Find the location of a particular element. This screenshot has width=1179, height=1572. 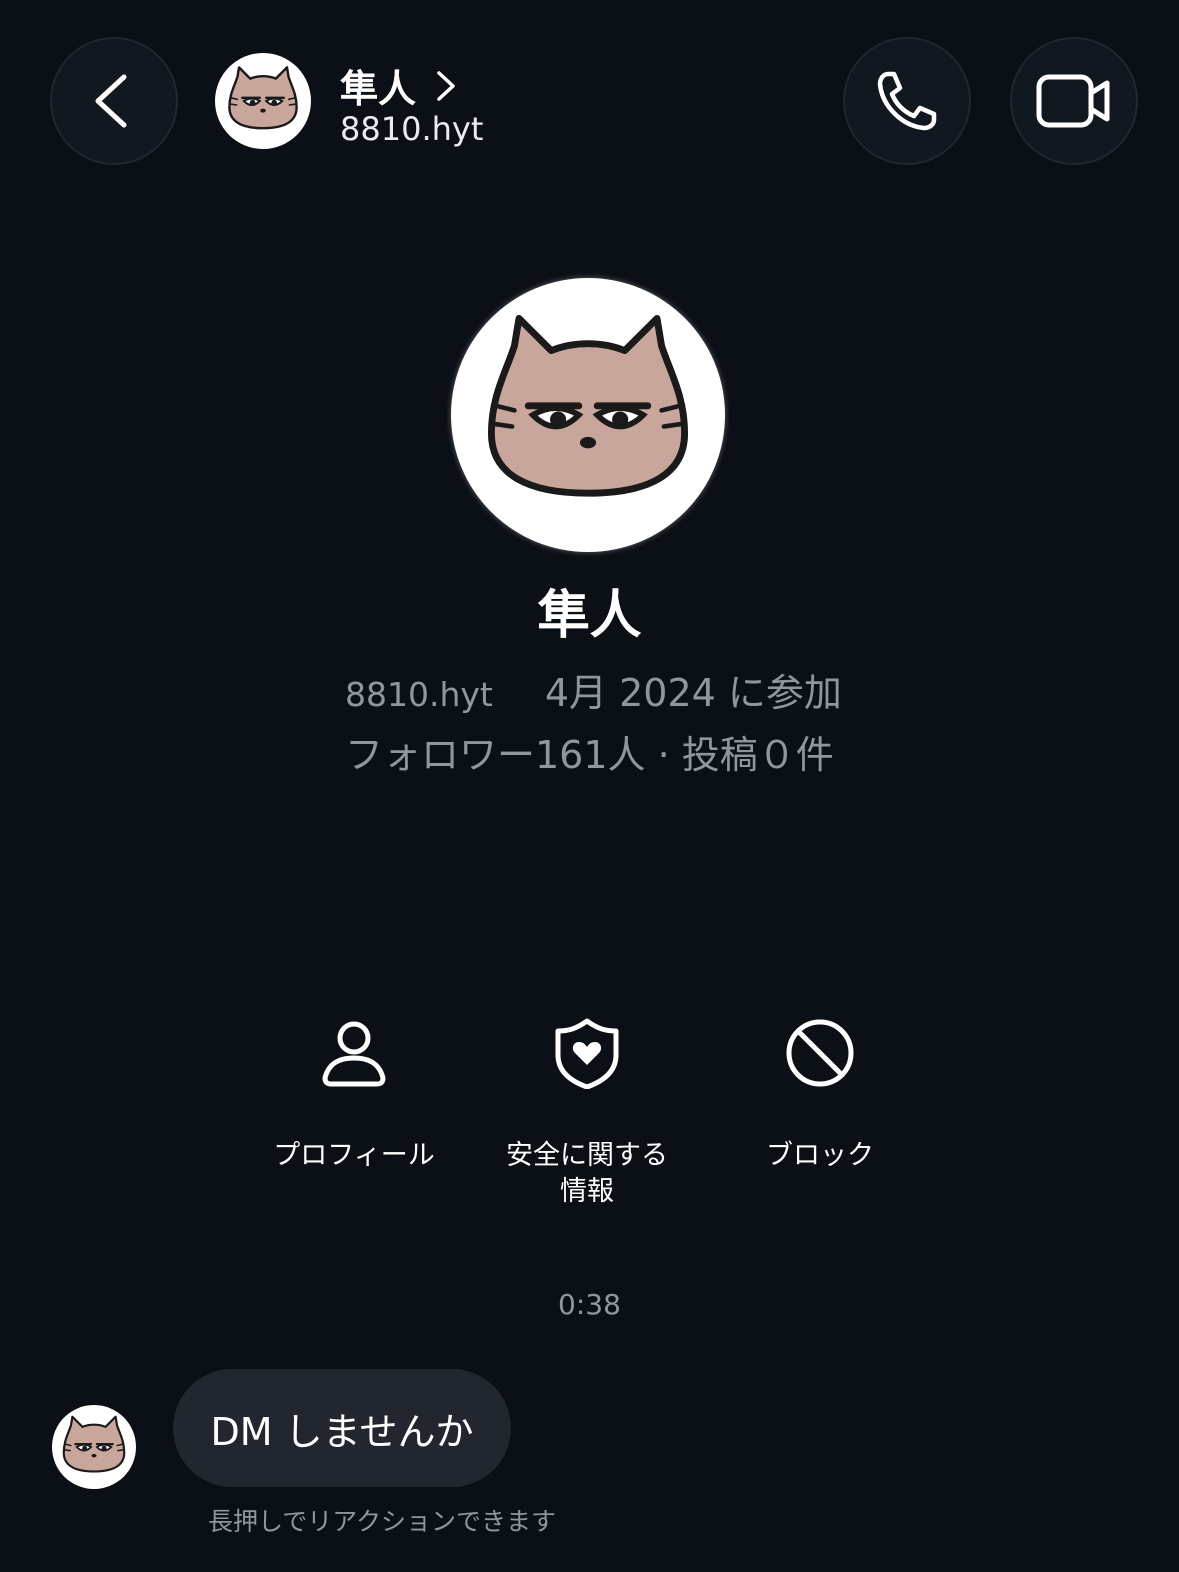

video-call-button is located at coordinates (1074, 101).